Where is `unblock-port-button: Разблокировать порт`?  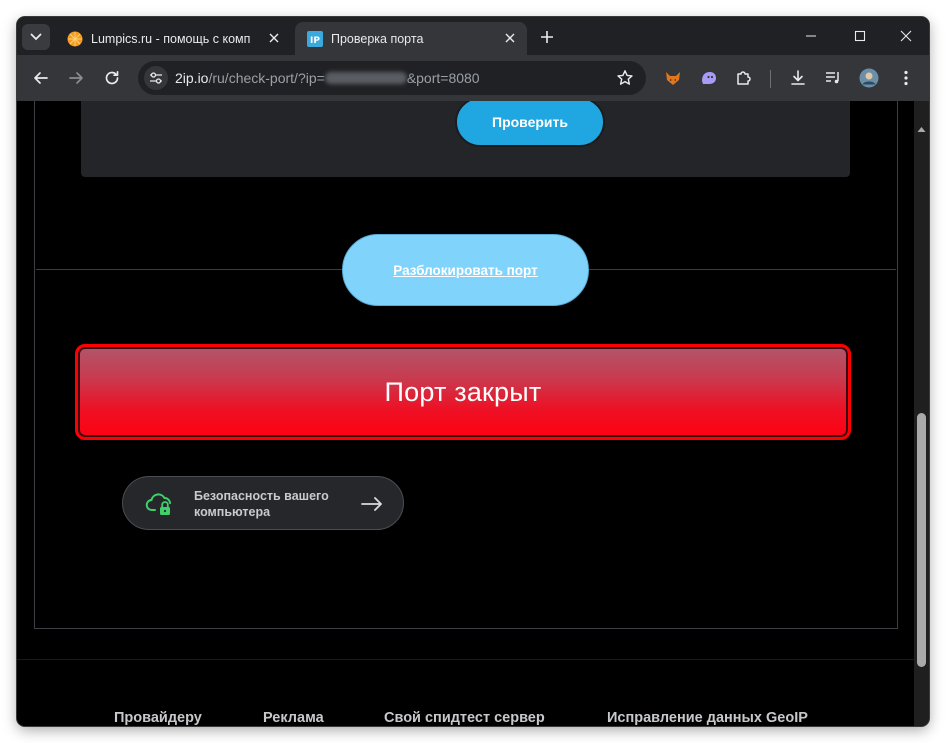
unblock-port-button: Разблокировать порт is located at coordinates (465, 270).